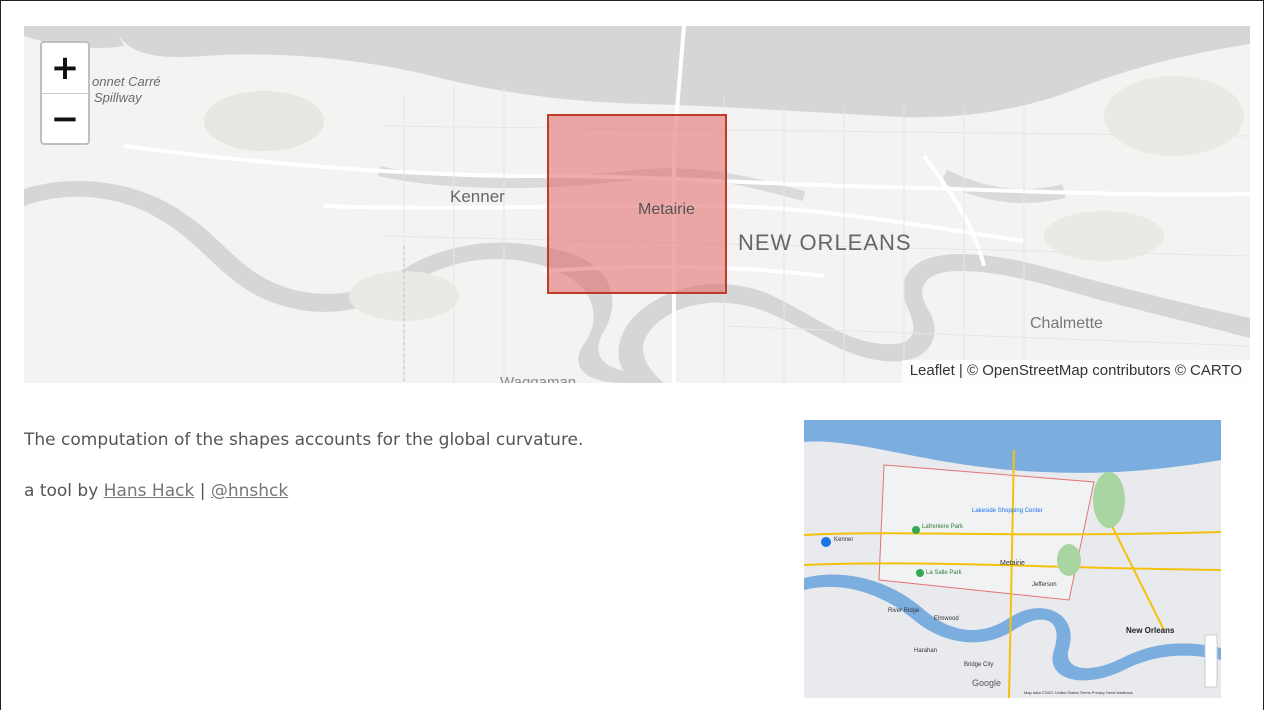  I want to click on thumb-label-river-ridge: River Ridge, so click(904, 611).